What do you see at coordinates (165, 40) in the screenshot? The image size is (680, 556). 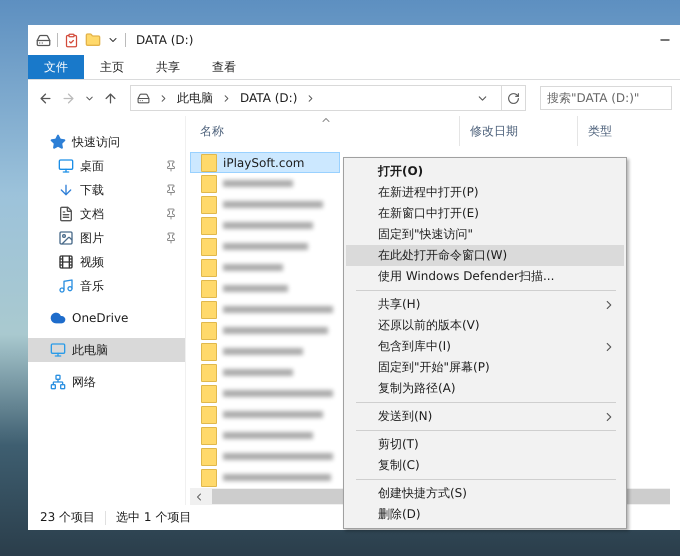 I see `window-title: DATA (D:)` at bounding box center [165, 40].